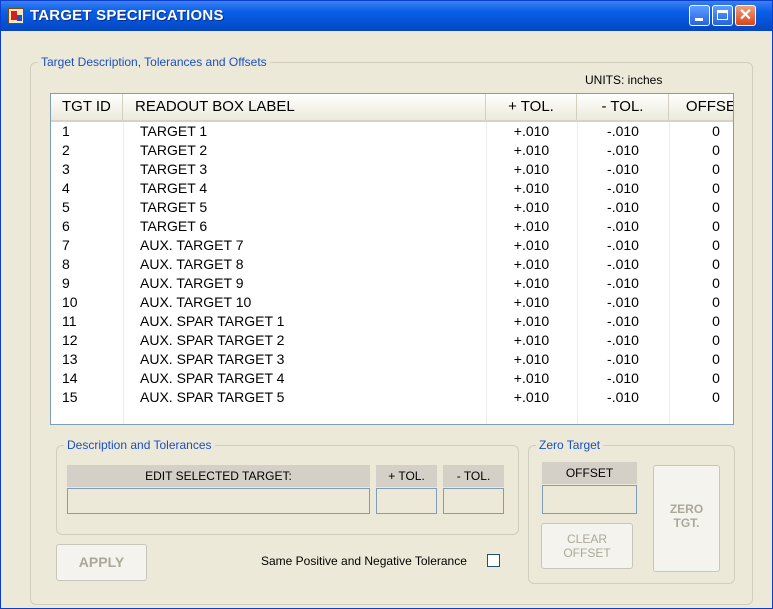  What do you see at coordinates (66, 245) in the screenshot?
I see `tgt-id-cell: 7` at bounding box center [66, 245].